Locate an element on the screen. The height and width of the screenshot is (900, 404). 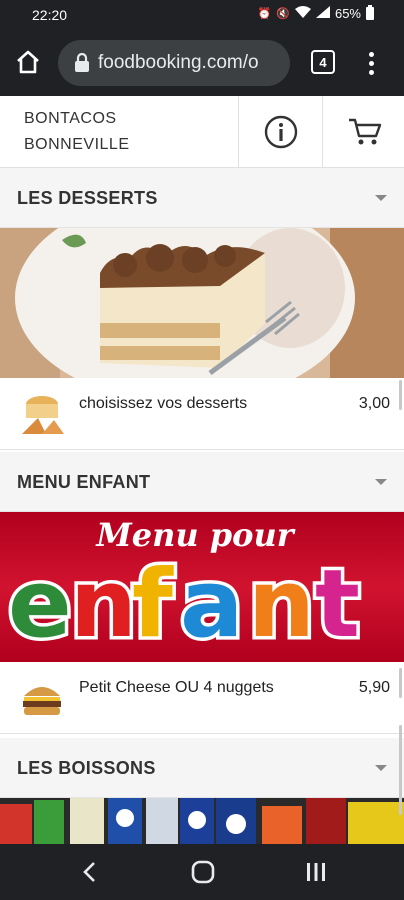
battery-icon is located at coordinates (370, 12).